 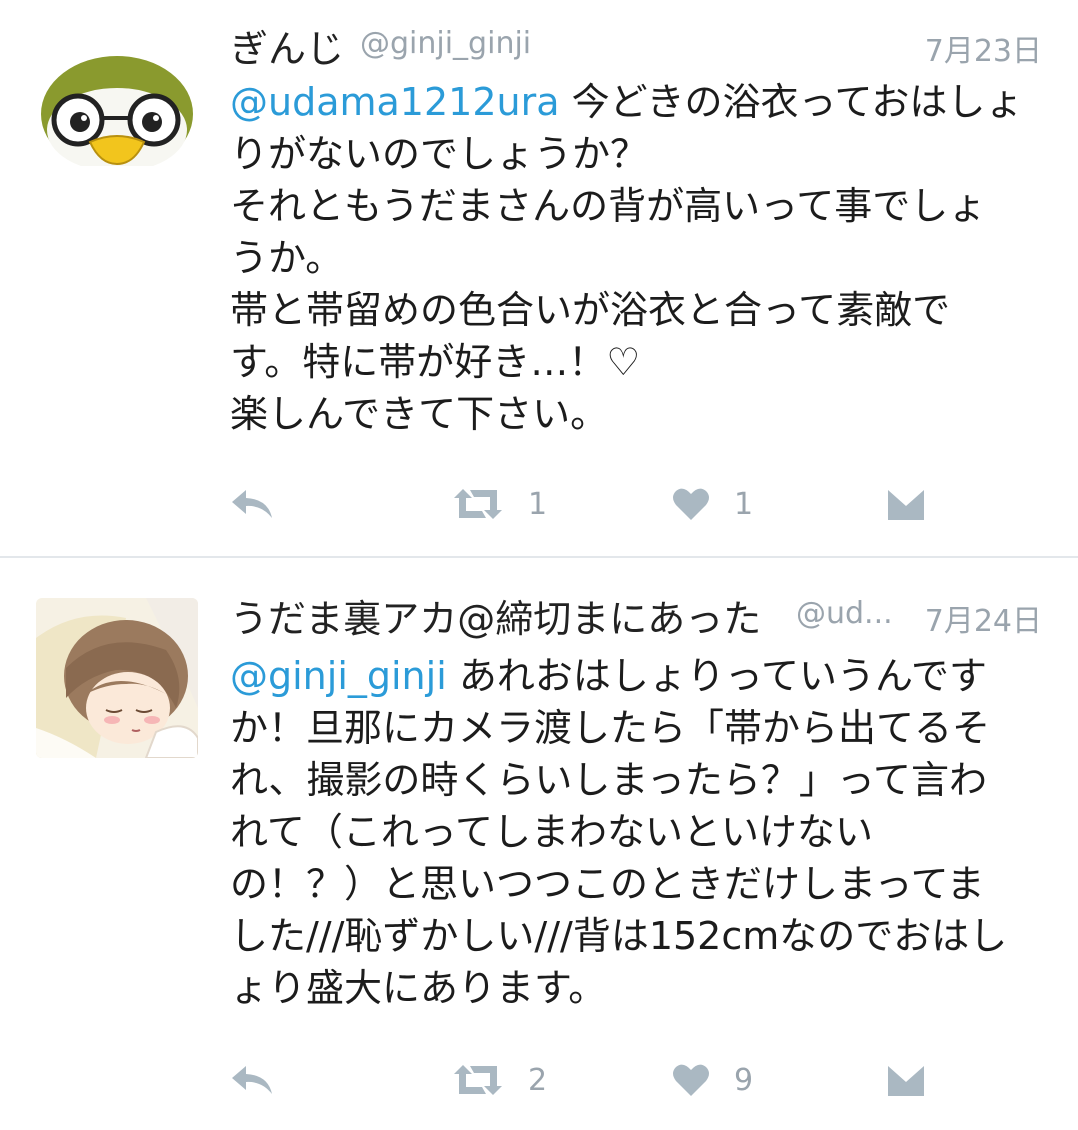 What do you see at coordinates (445, 43) in the screenshot?
I see `username: @ginji_ginji` at bounding box center [445, 43].